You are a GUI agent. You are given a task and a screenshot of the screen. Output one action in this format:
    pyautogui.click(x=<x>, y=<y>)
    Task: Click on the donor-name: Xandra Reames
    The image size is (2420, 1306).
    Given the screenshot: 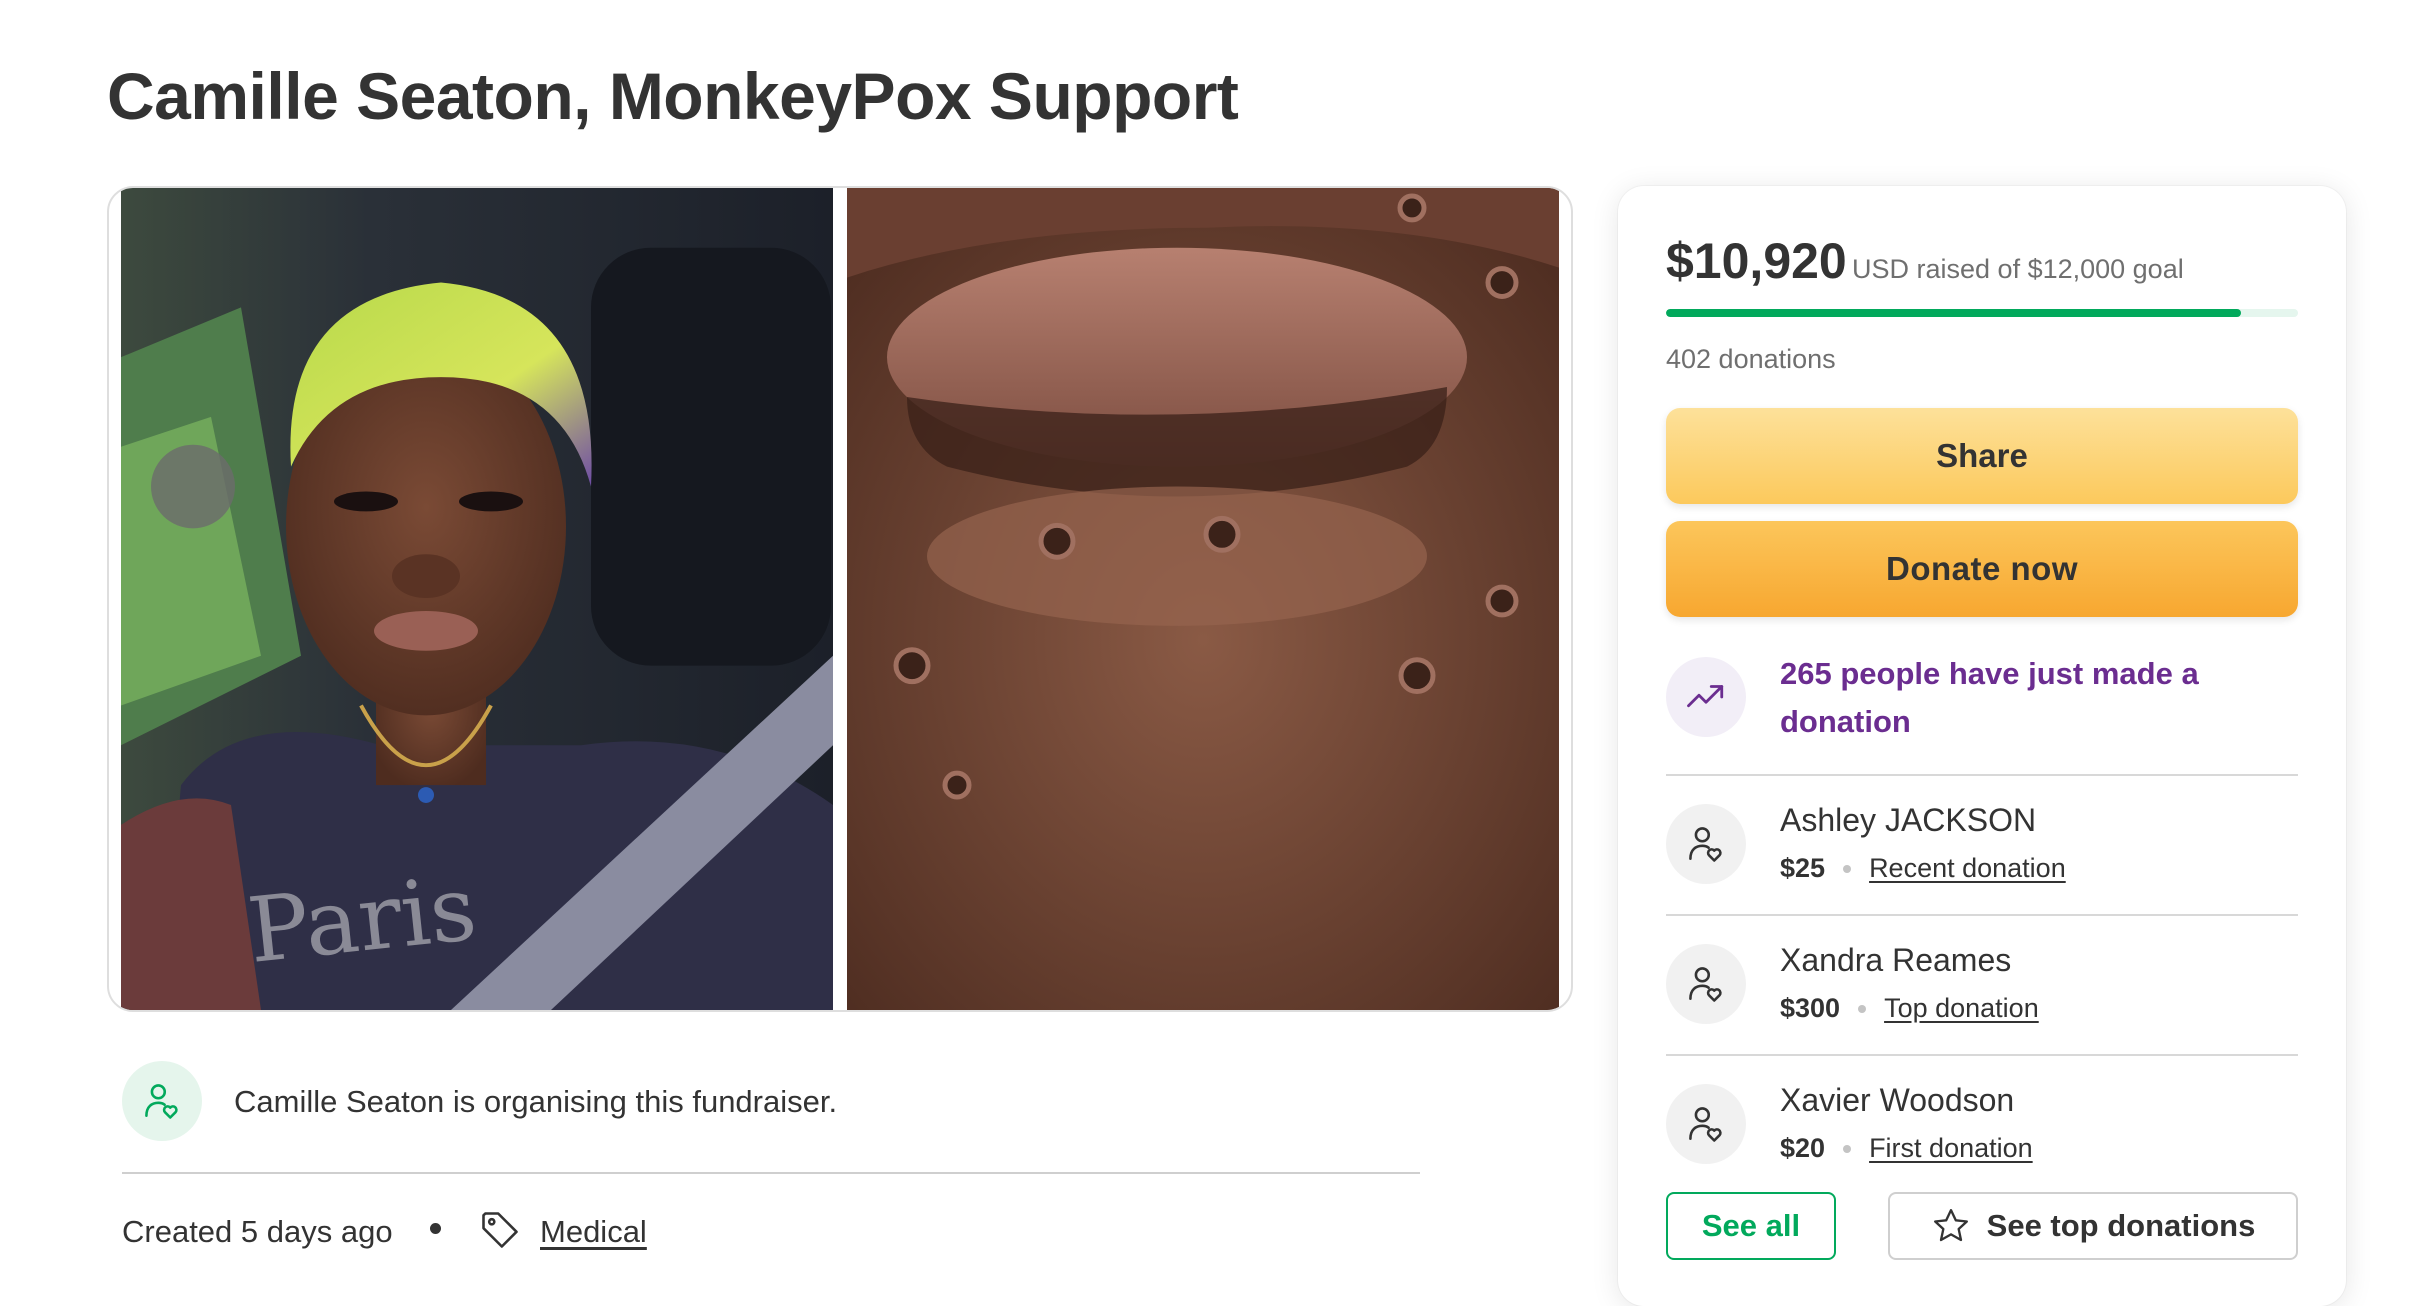 What is the action you would take?
    pyautogui.click(x=1896, y=960)
    